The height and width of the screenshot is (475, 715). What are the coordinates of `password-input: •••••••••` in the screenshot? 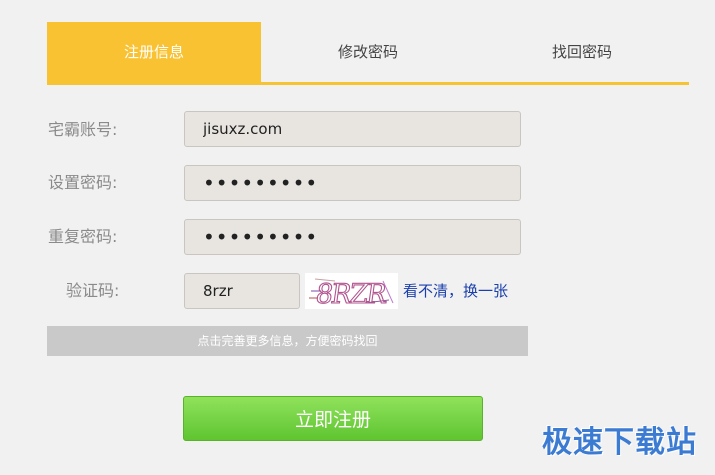 It's located at (352, 183).